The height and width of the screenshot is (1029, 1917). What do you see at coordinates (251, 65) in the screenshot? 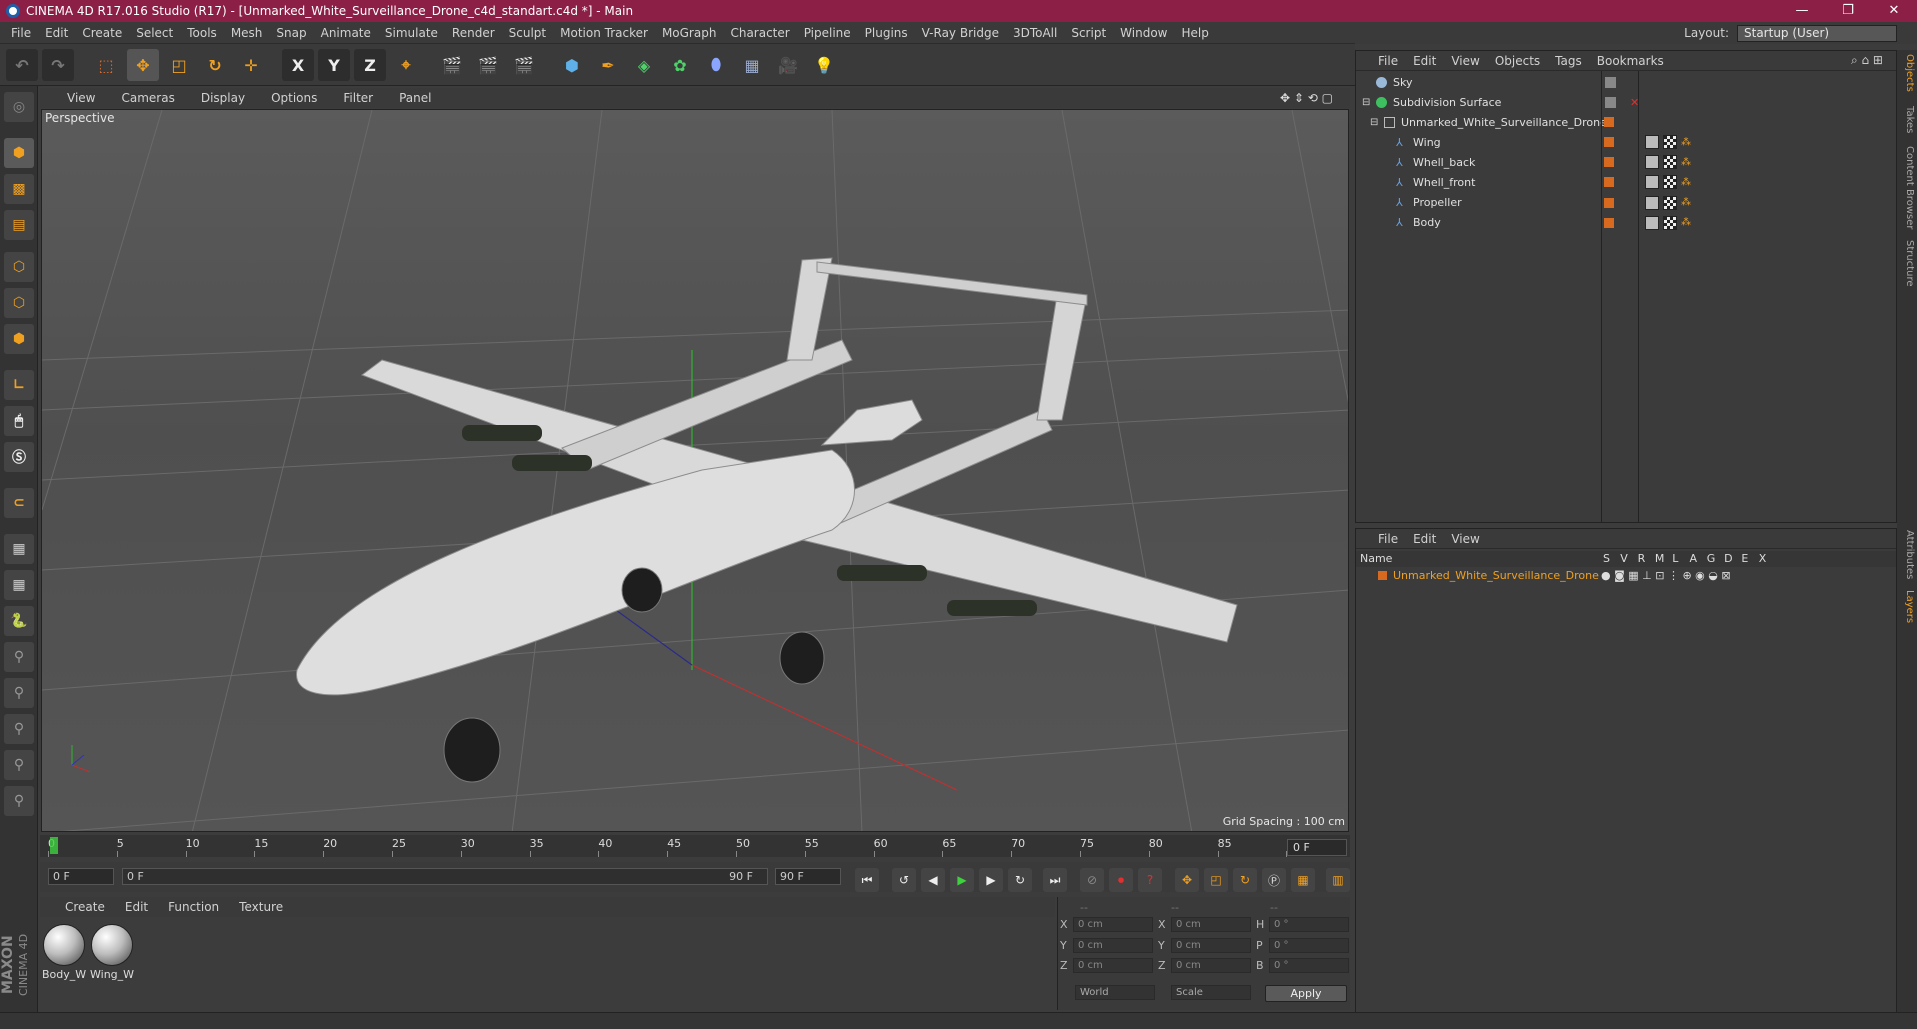
I see `transform-tool-button: ✛` at bounding box center [251, 65].